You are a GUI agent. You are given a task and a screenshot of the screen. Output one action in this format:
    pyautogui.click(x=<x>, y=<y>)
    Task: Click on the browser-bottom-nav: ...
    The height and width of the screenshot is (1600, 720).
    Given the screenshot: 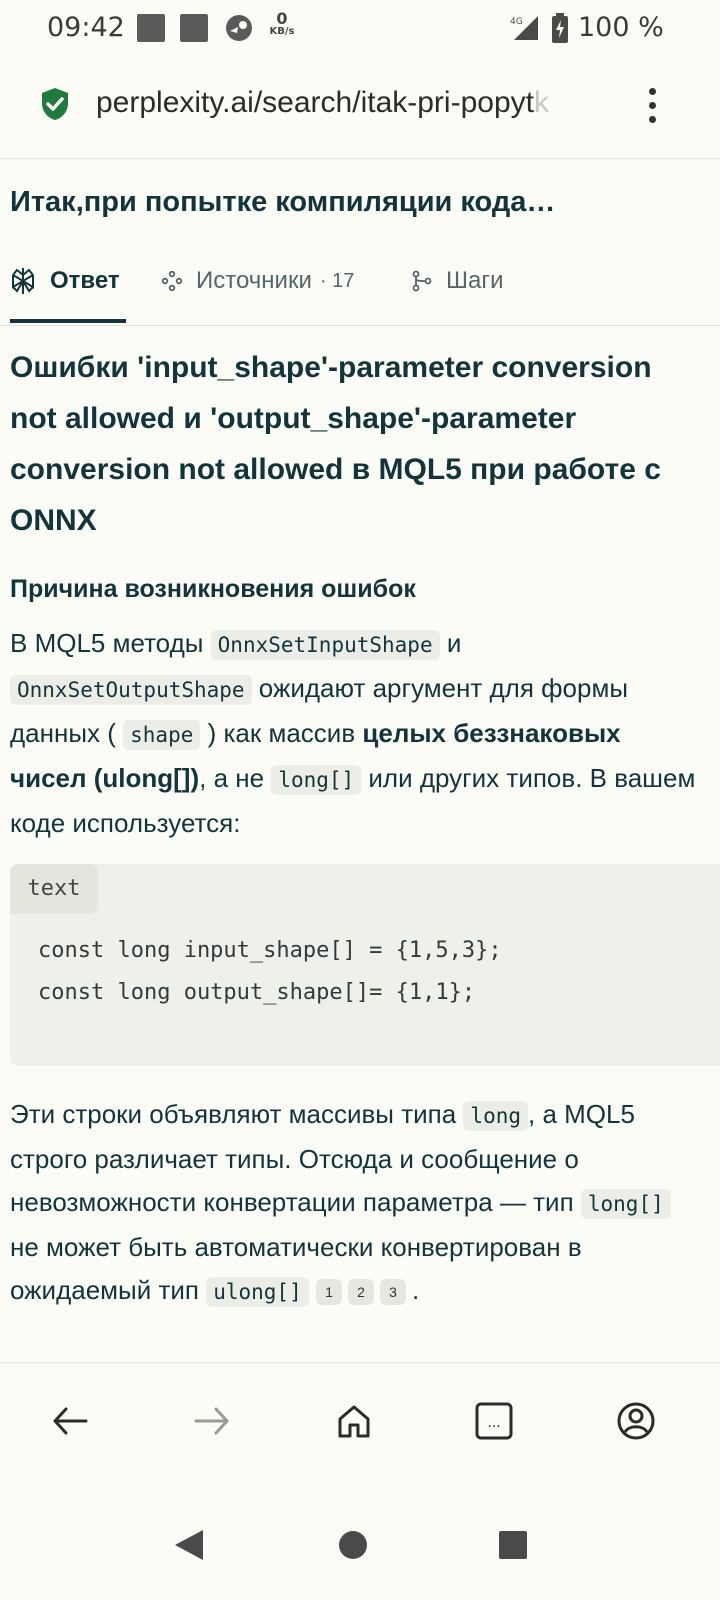 What is the action you would take?
    pyautogui.click(x=360, y=1421)
    